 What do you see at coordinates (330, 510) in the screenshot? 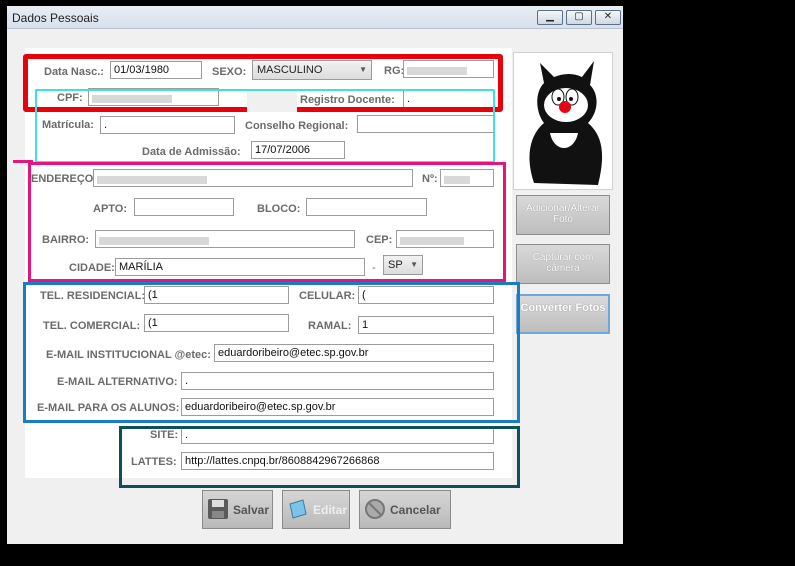
I see `edit-label: Editar` at bounding box center [330, 510].